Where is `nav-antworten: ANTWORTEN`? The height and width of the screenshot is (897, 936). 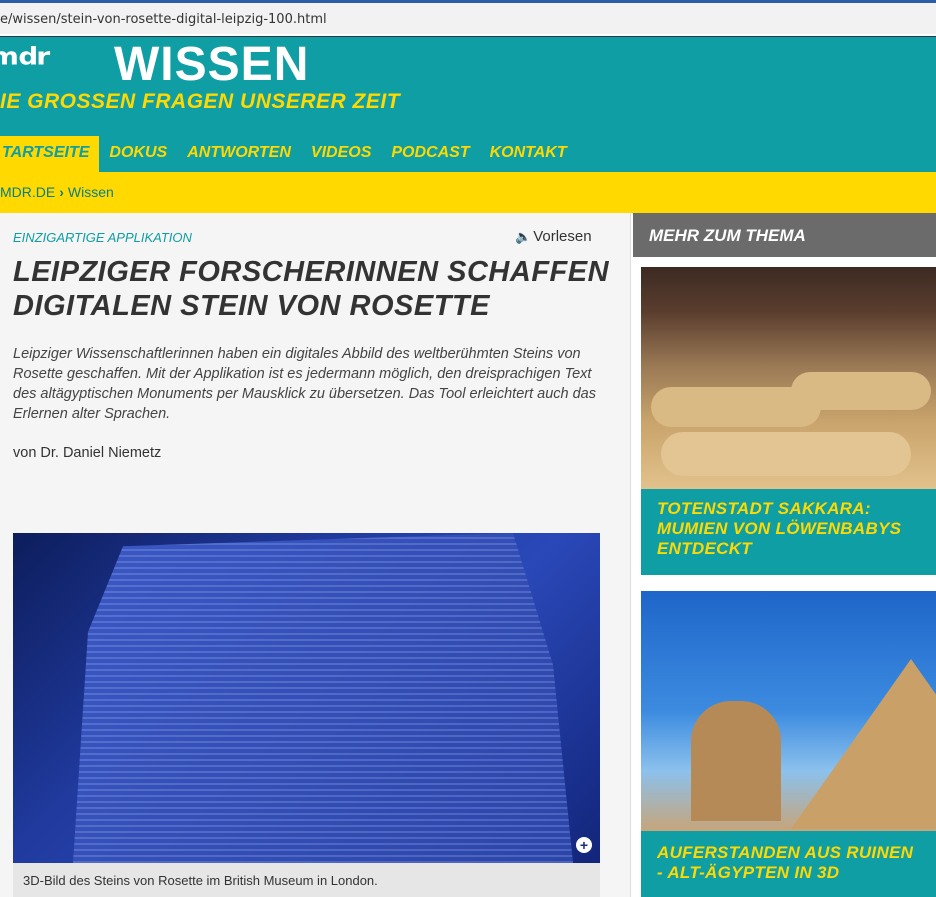 nav-antworten: ANTWORTEN is located at coordinates (239, 154).